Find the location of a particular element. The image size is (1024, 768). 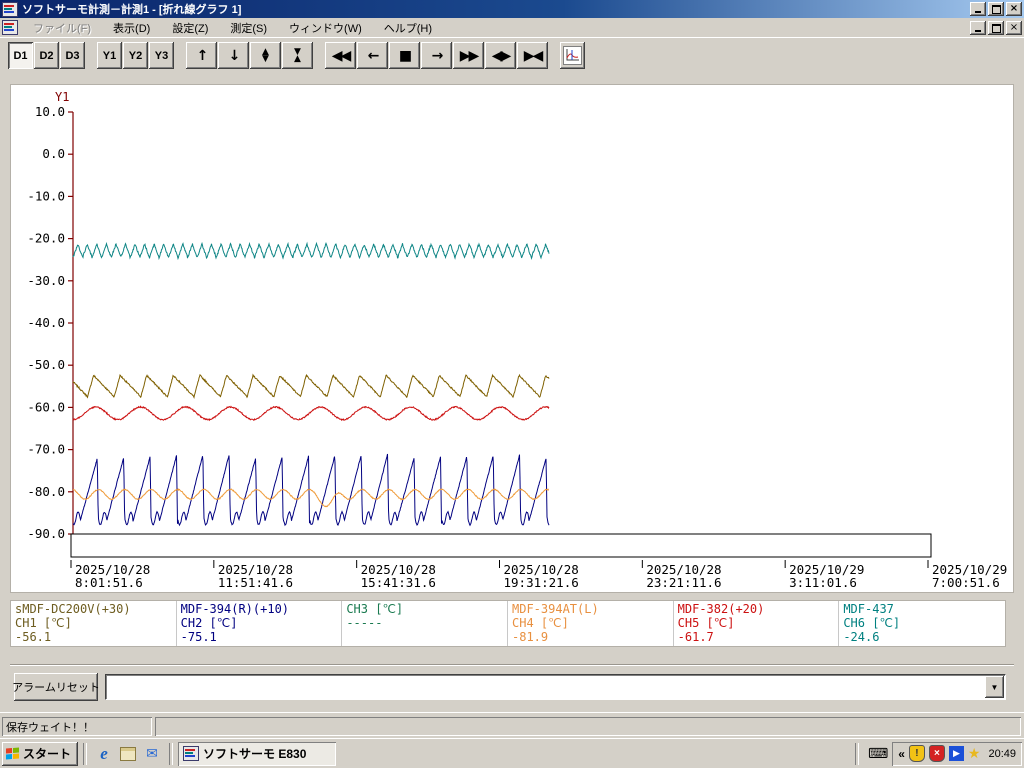

legend-cell-ch3: CH3 [℃] ----- is located at coordinates (425, 623).